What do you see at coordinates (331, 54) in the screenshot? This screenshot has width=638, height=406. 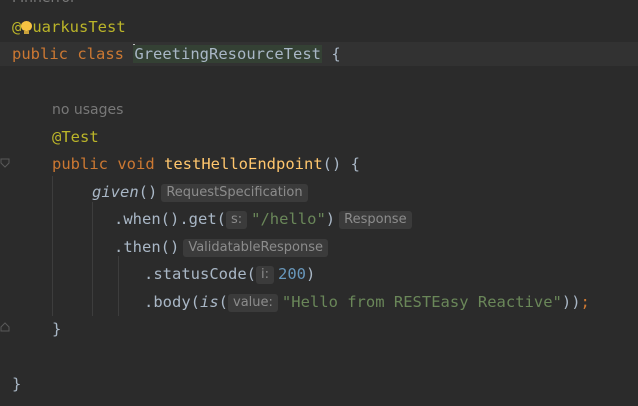 I see `open-brace: {` at bounding box center [331, 54].